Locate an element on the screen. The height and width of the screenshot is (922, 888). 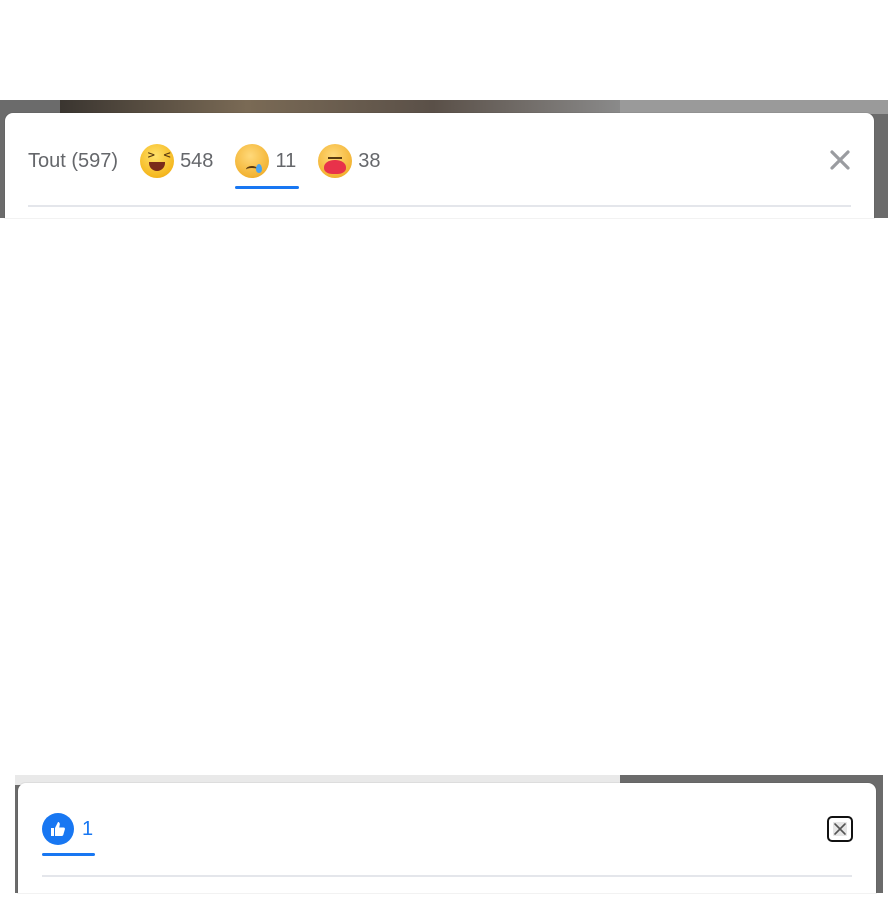
reactions-dialog-2: 1 is located at coordinates (447, 838).